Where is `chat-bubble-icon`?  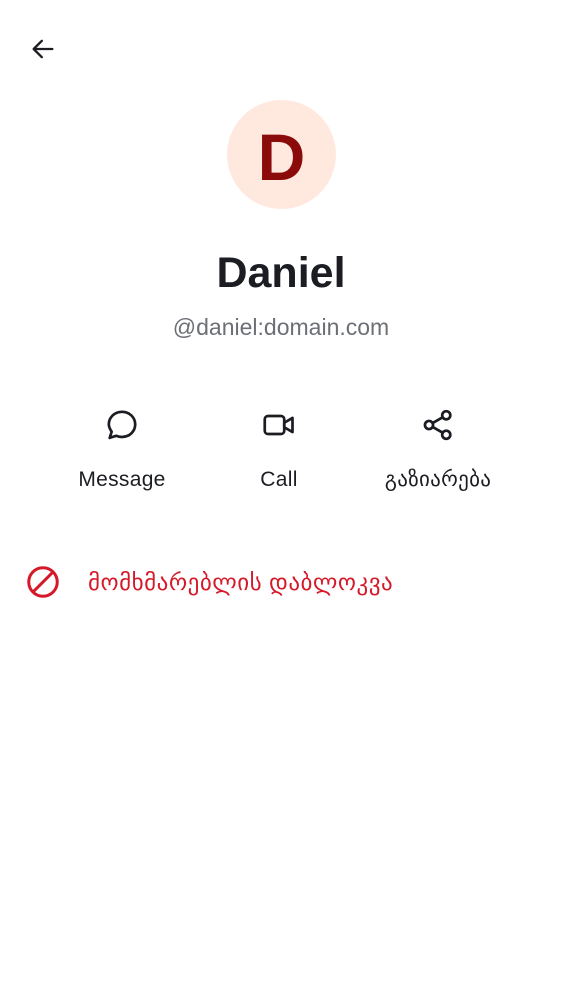 chat-bubble-icon is located at coordinates (122, 425).